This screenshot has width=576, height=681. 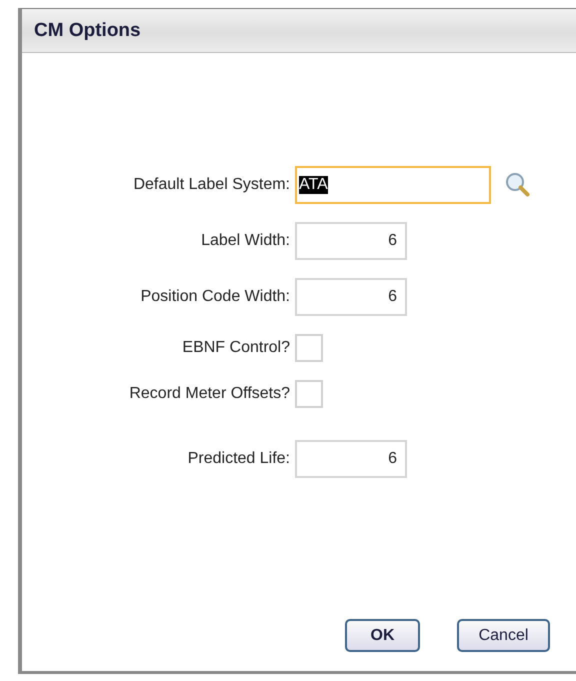 I want to click on input-field: ATA, so click(x=393, y=185).